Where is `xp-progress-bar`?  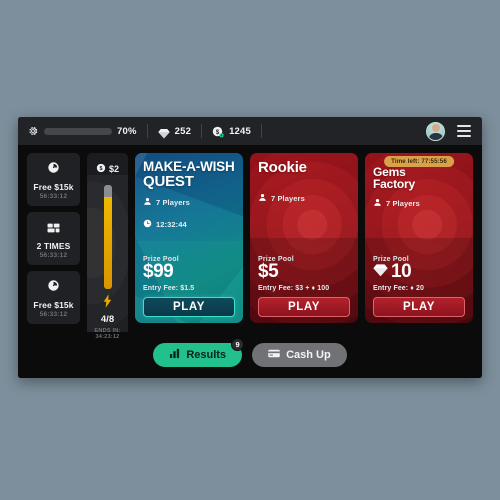 xp-progress-bar is located at coordinates (78, 131).